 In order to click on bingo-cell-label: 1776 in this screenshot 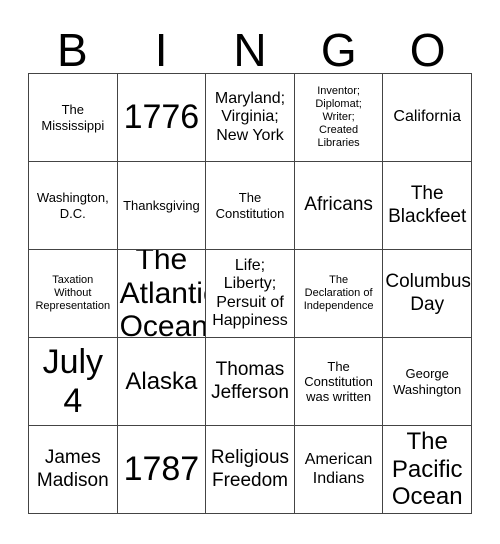, I will do `click(161, 117)`.